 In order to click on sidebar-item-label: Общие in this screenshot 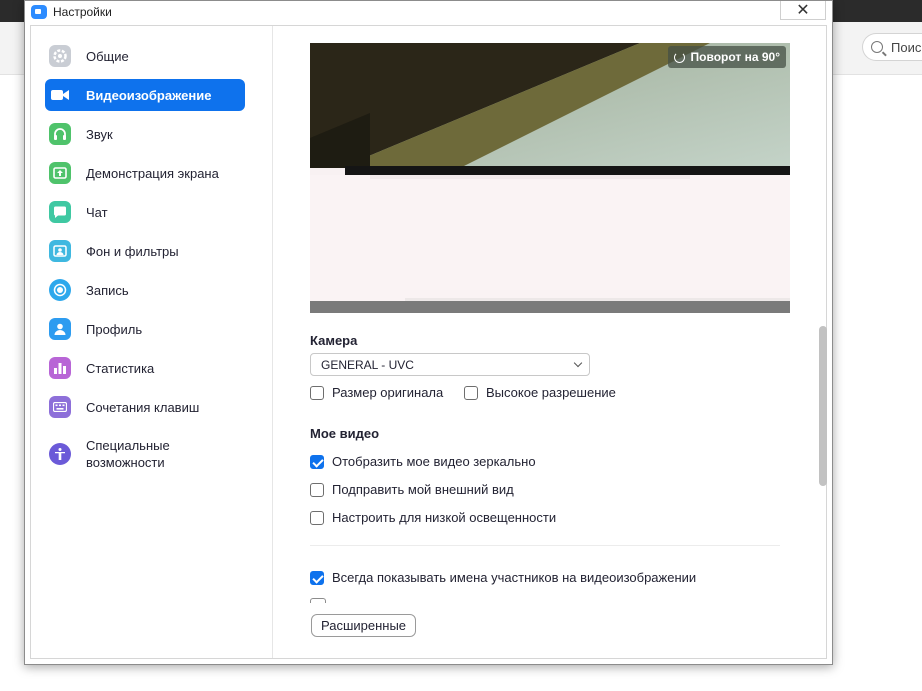, I will do `click(107, 56)`.